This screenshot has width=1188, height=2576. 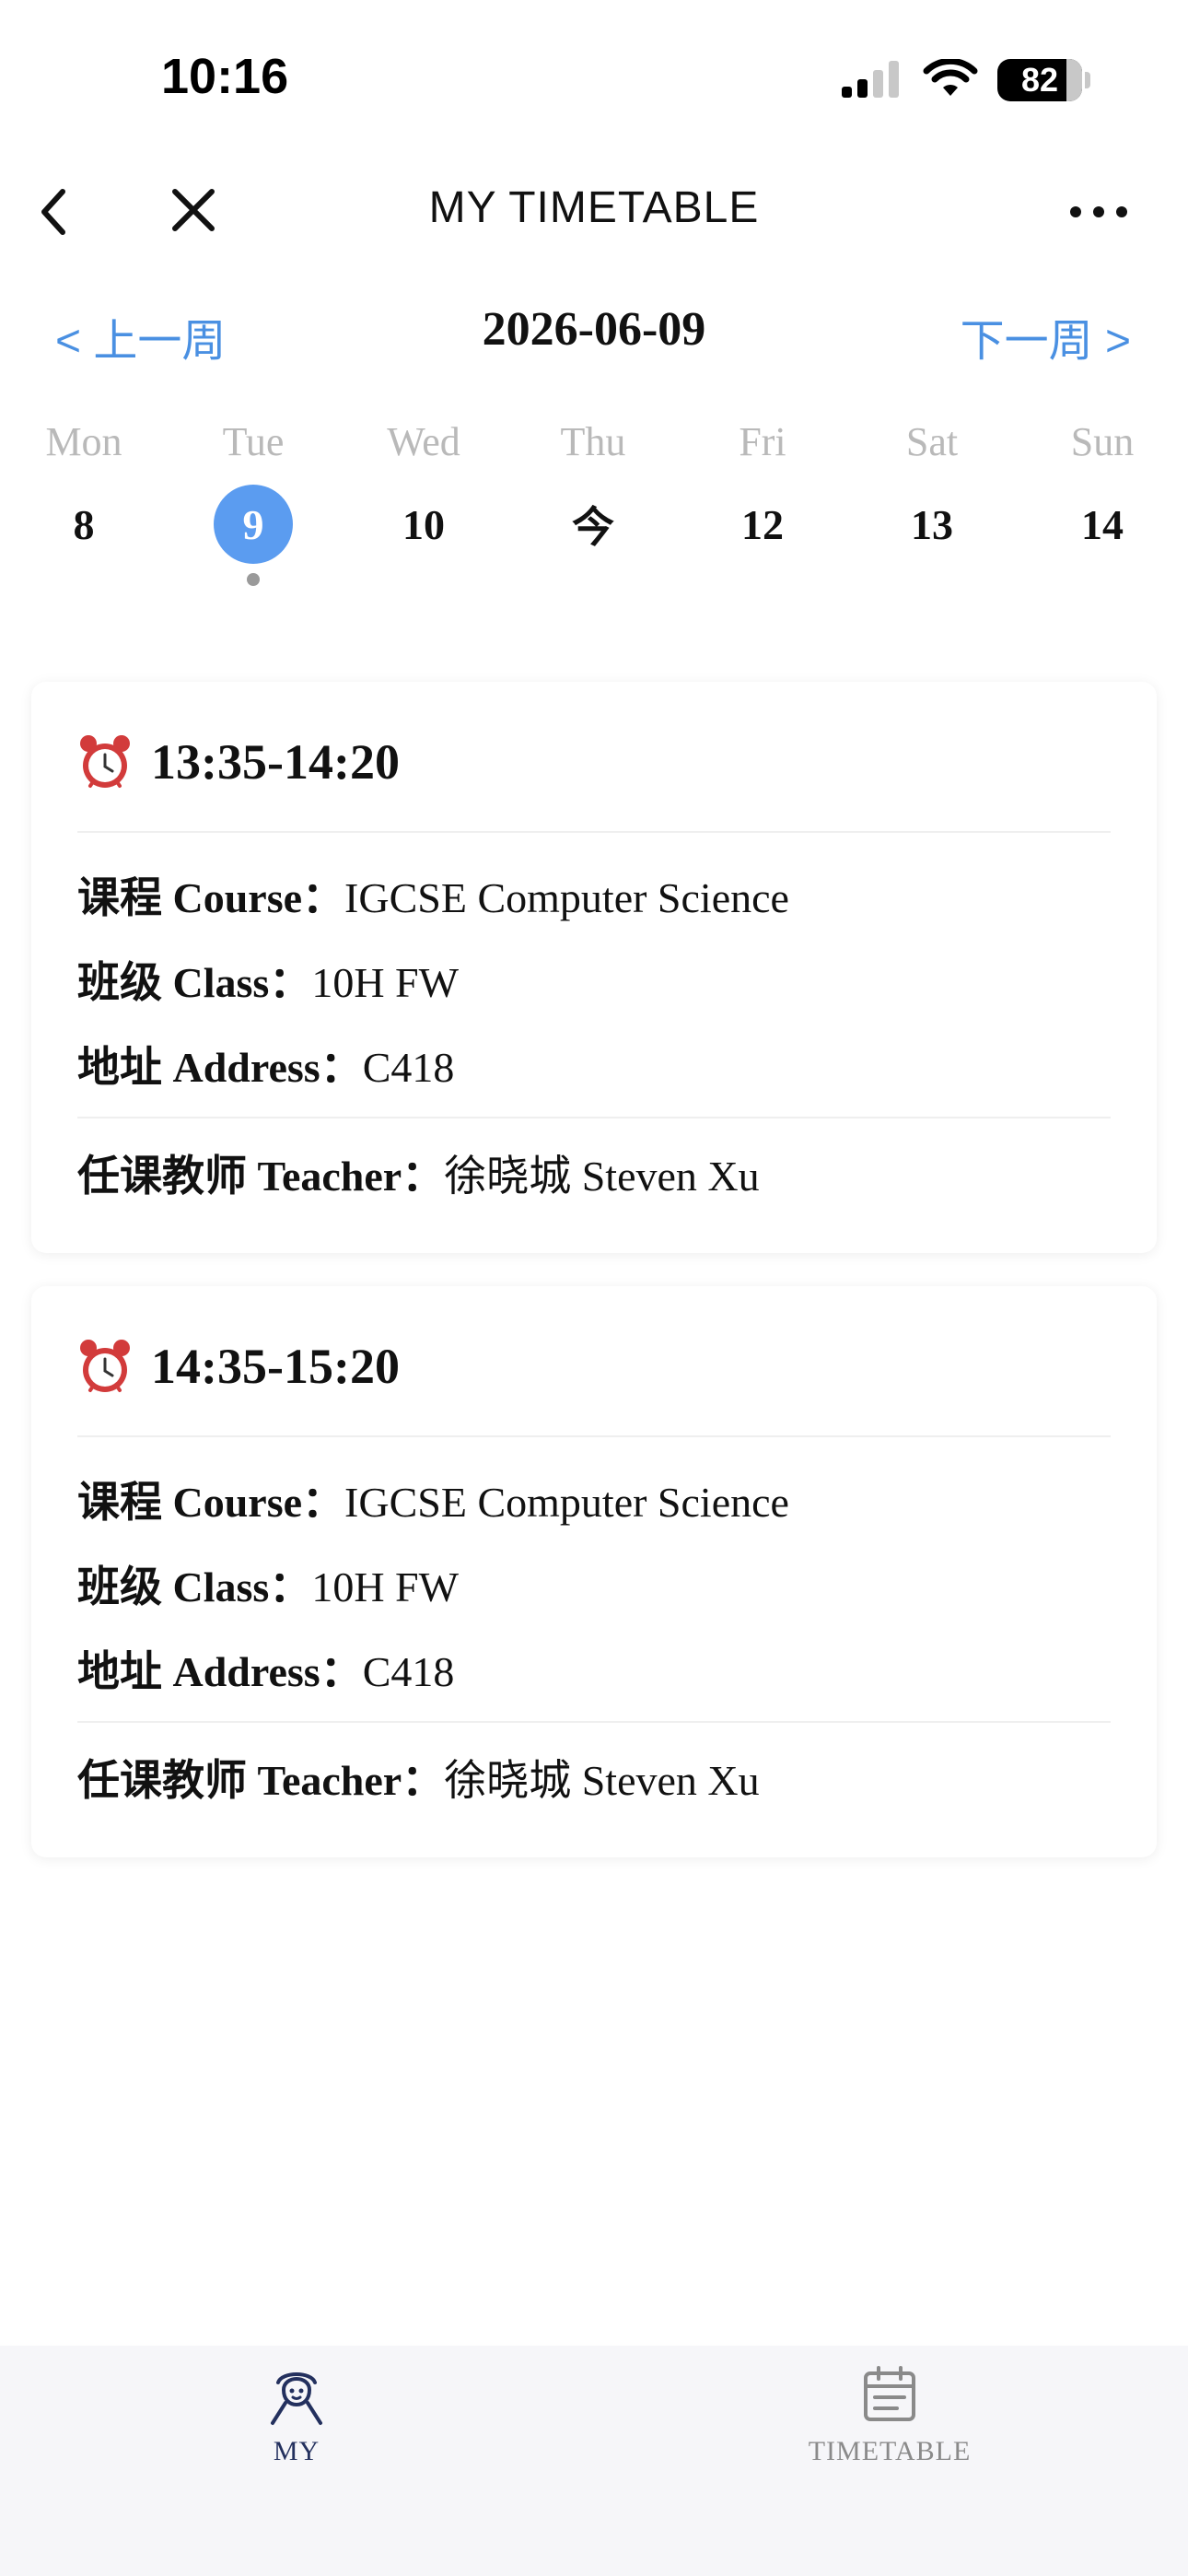 I want to click on day-sat: Sat 13, so click(x=932, y=505).